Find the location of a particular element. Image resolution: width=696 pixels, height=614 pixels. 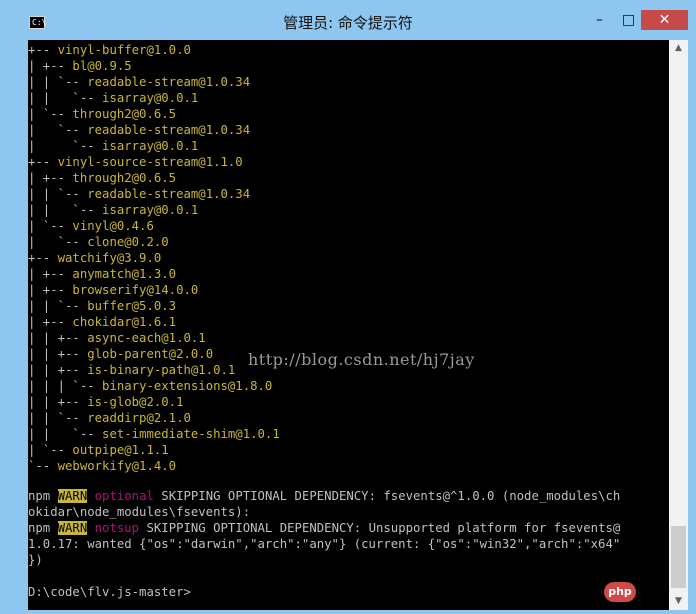

warn-tag: optional is located at coordinates (124, 496).